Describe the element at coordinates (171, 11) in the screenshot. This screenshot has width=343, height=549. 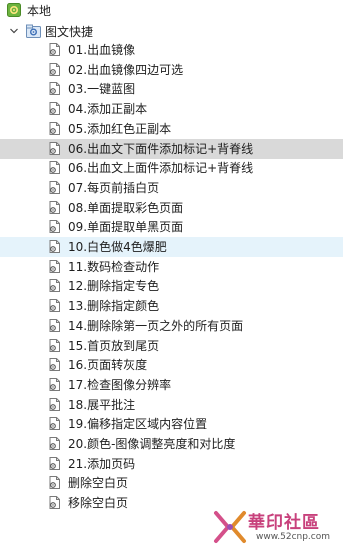
I see `tree-root-local: 本地` at that location.